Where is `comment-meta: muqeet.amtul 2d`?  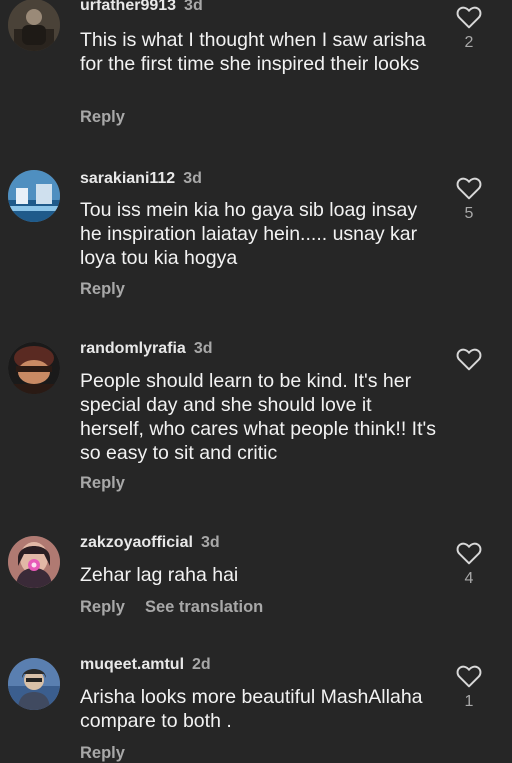
comment-meta: muqeet.amtul 2d is located at coordinates (145, 665).